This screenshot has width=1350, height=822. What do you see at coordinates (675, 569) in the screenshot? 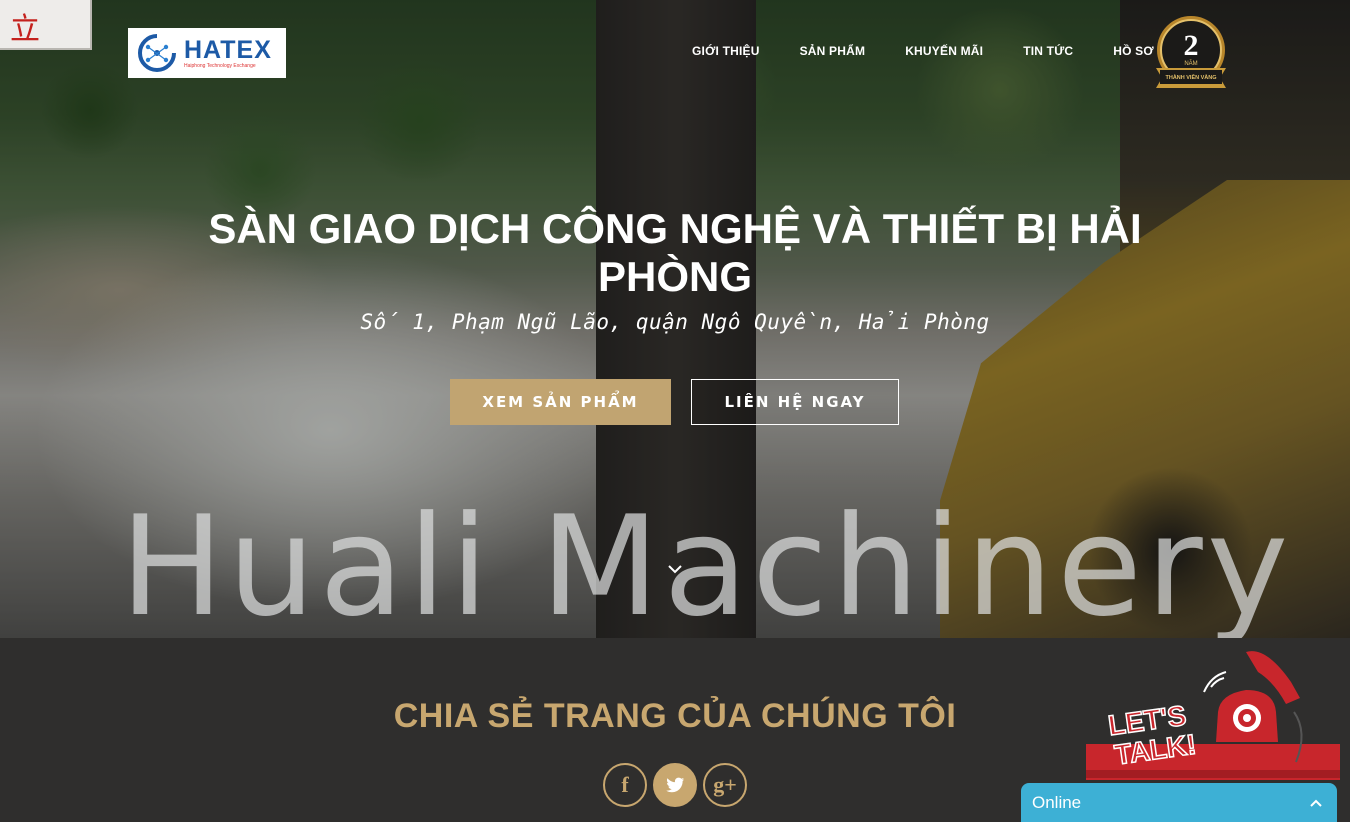
I see `scroll-down-chevron-icon` at bounding box center [675, 569].